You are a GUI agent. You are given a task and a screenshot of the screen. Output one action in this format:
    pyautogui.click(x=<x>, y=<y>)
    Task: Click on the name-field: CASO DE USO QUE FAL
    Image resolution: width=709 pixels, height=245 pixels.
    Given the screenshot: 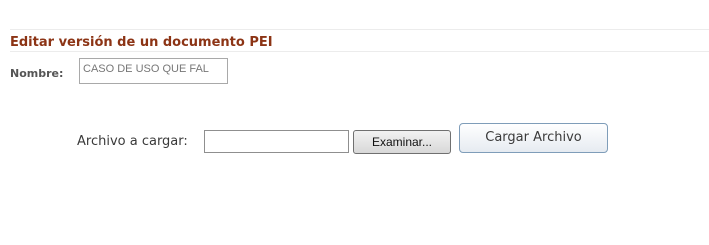 What is the action you would take?
    pyautogui.click(x=153, y=71)
    